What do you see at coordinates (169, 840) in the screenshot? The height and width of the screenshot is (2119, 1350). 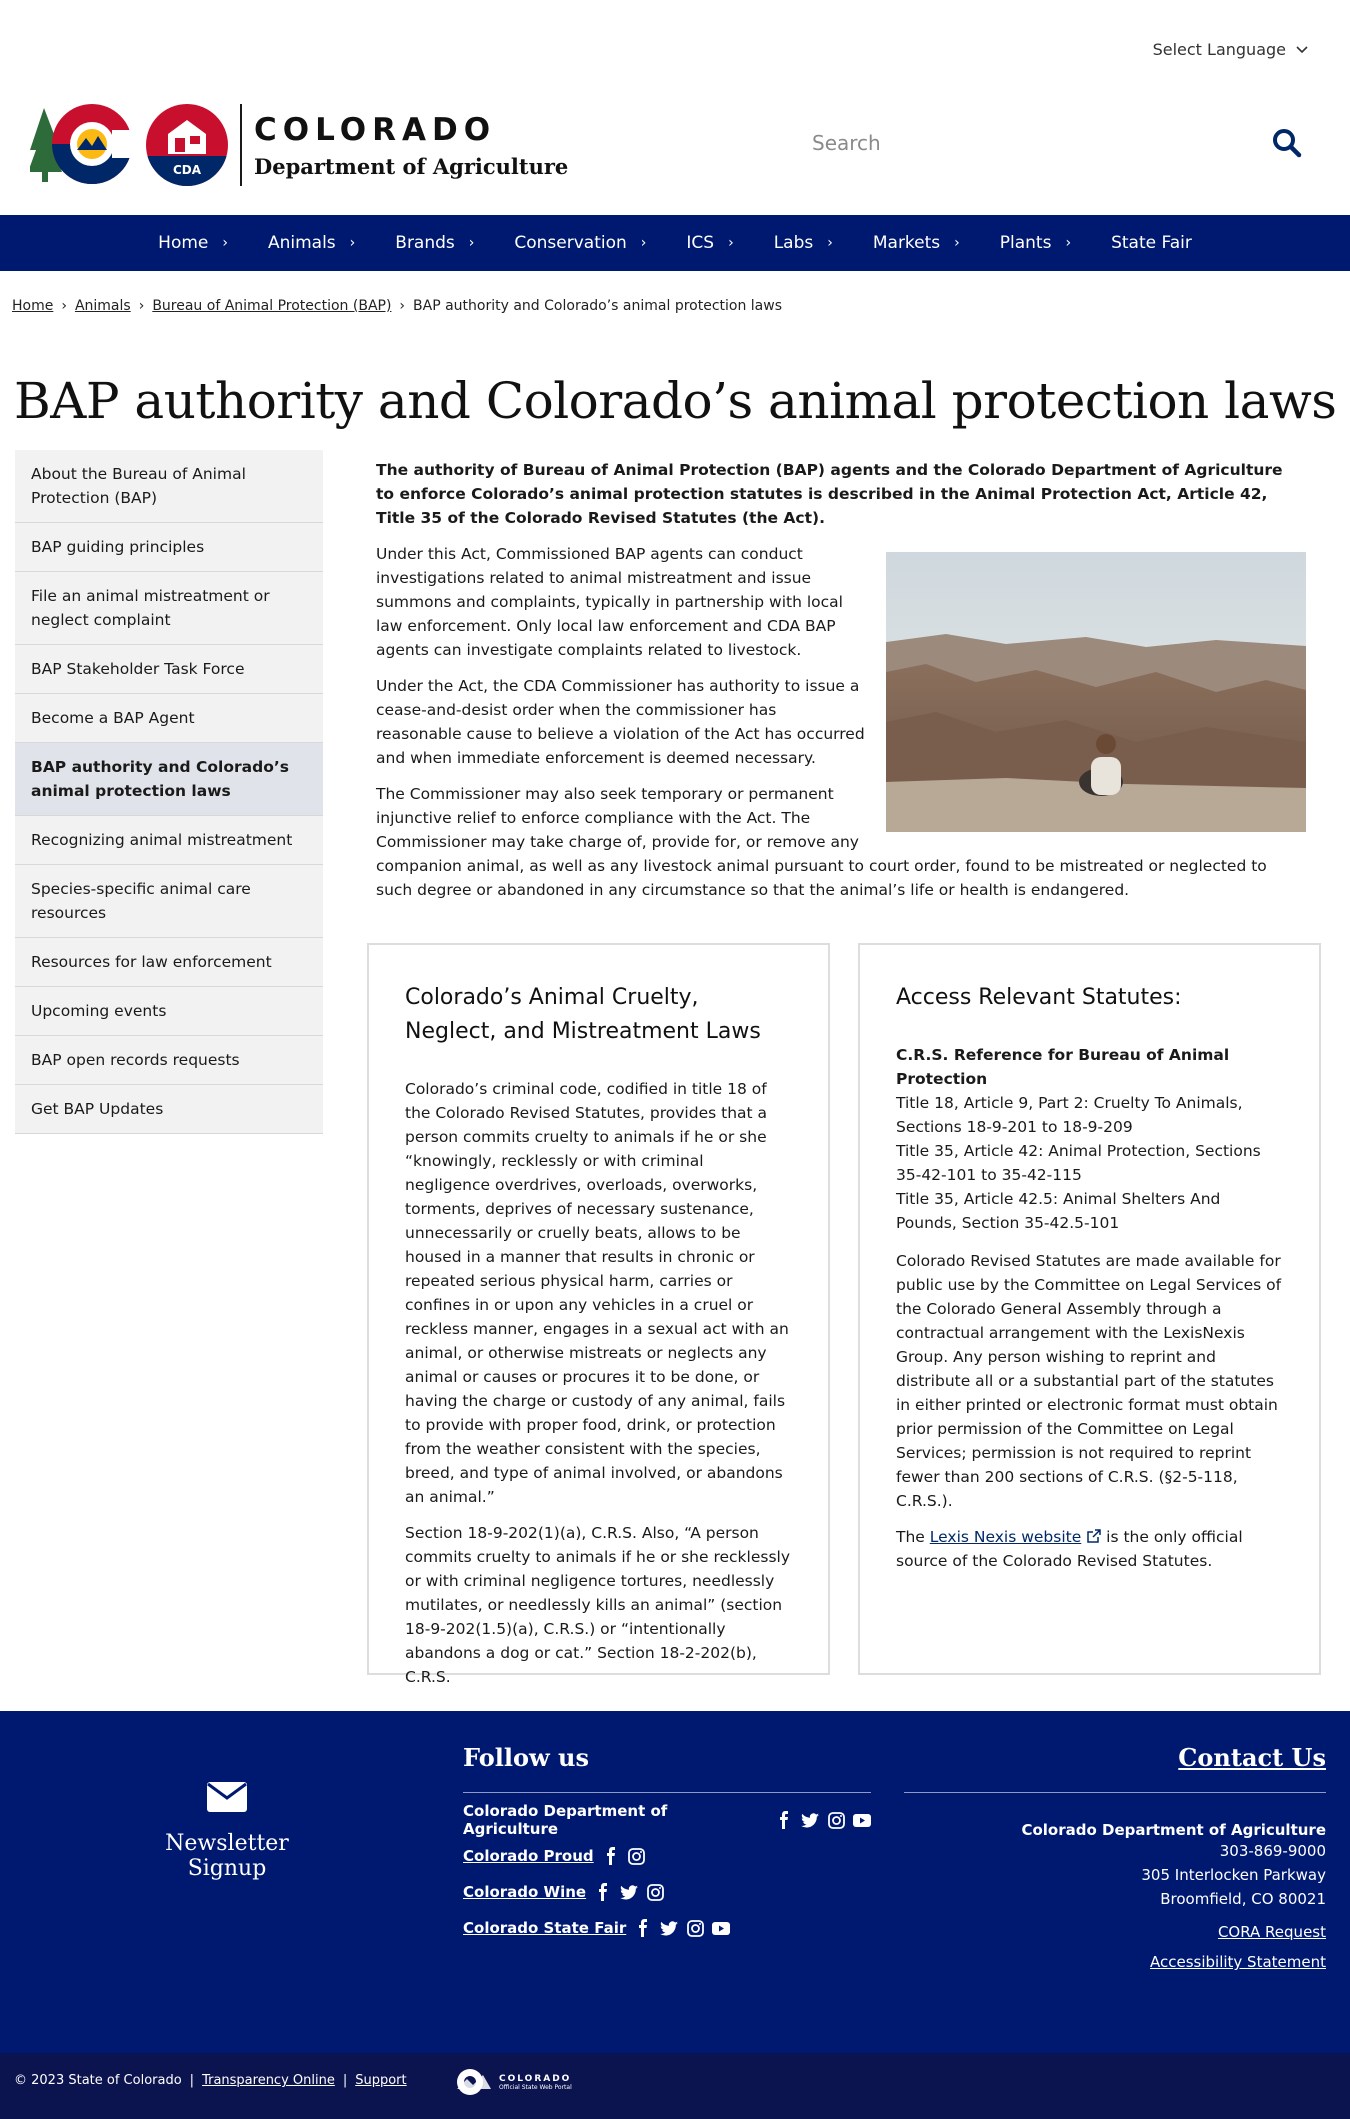 I see `sidebar-item-recognizing: Recognizing animal mistreatment` at bounding box center [169, 840].